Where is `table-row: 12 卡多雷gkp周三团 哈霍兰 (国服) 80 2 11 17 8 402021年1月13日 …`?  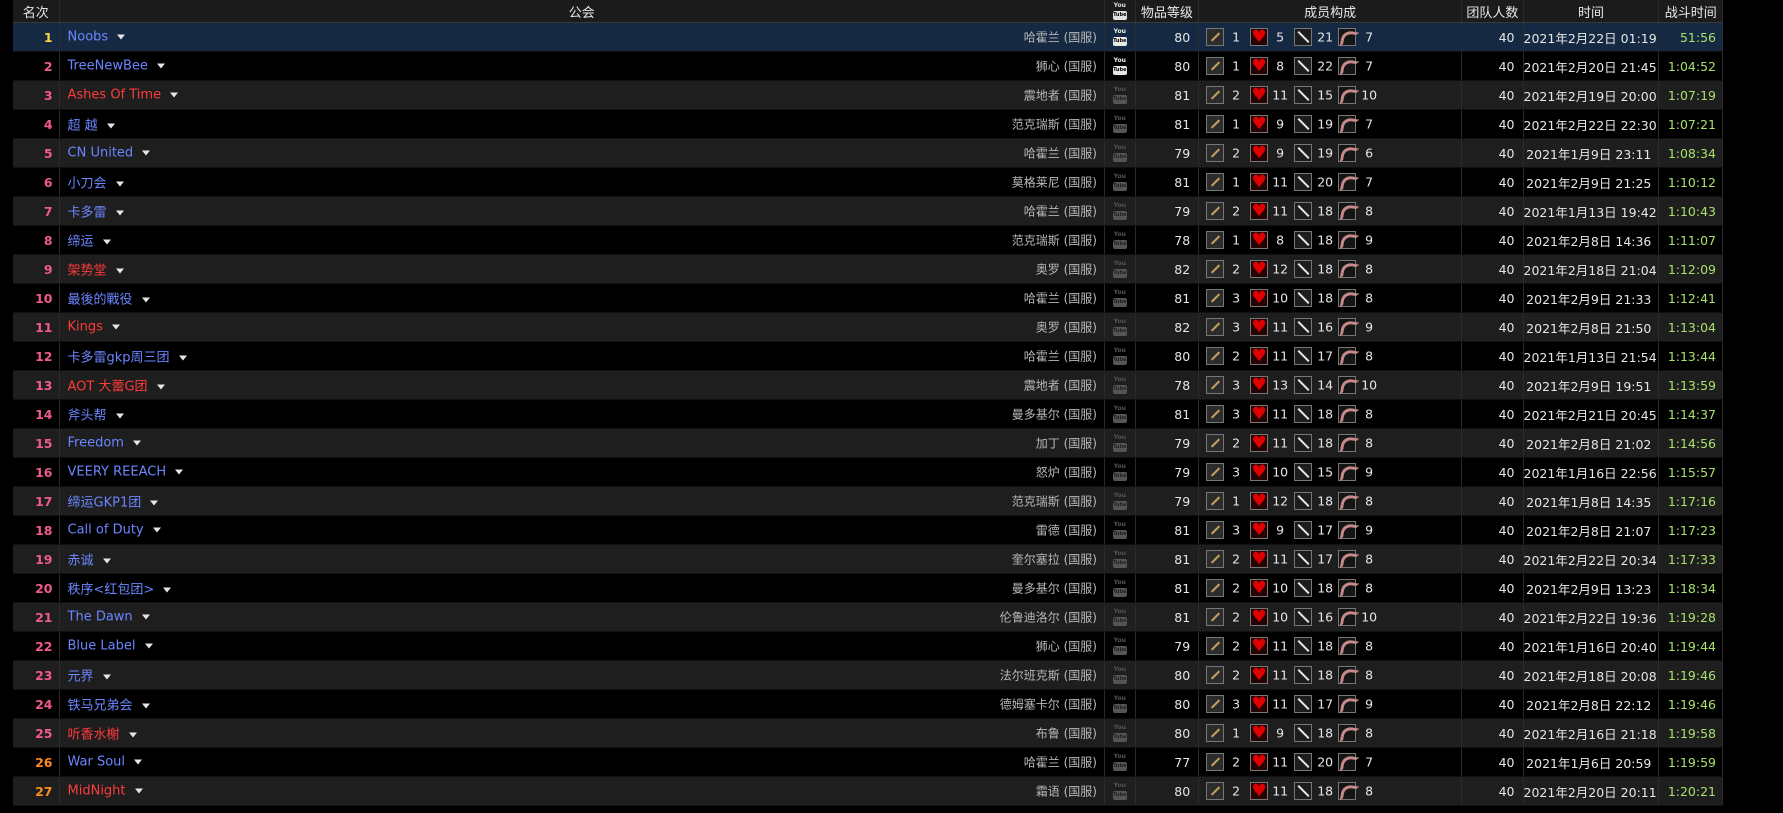
table-row: 12 卡多雷gkp周三团 哈霍兰 (国服) 80 2 11 17 8 402021年1月13日 … is located at coordinates (868, 356).